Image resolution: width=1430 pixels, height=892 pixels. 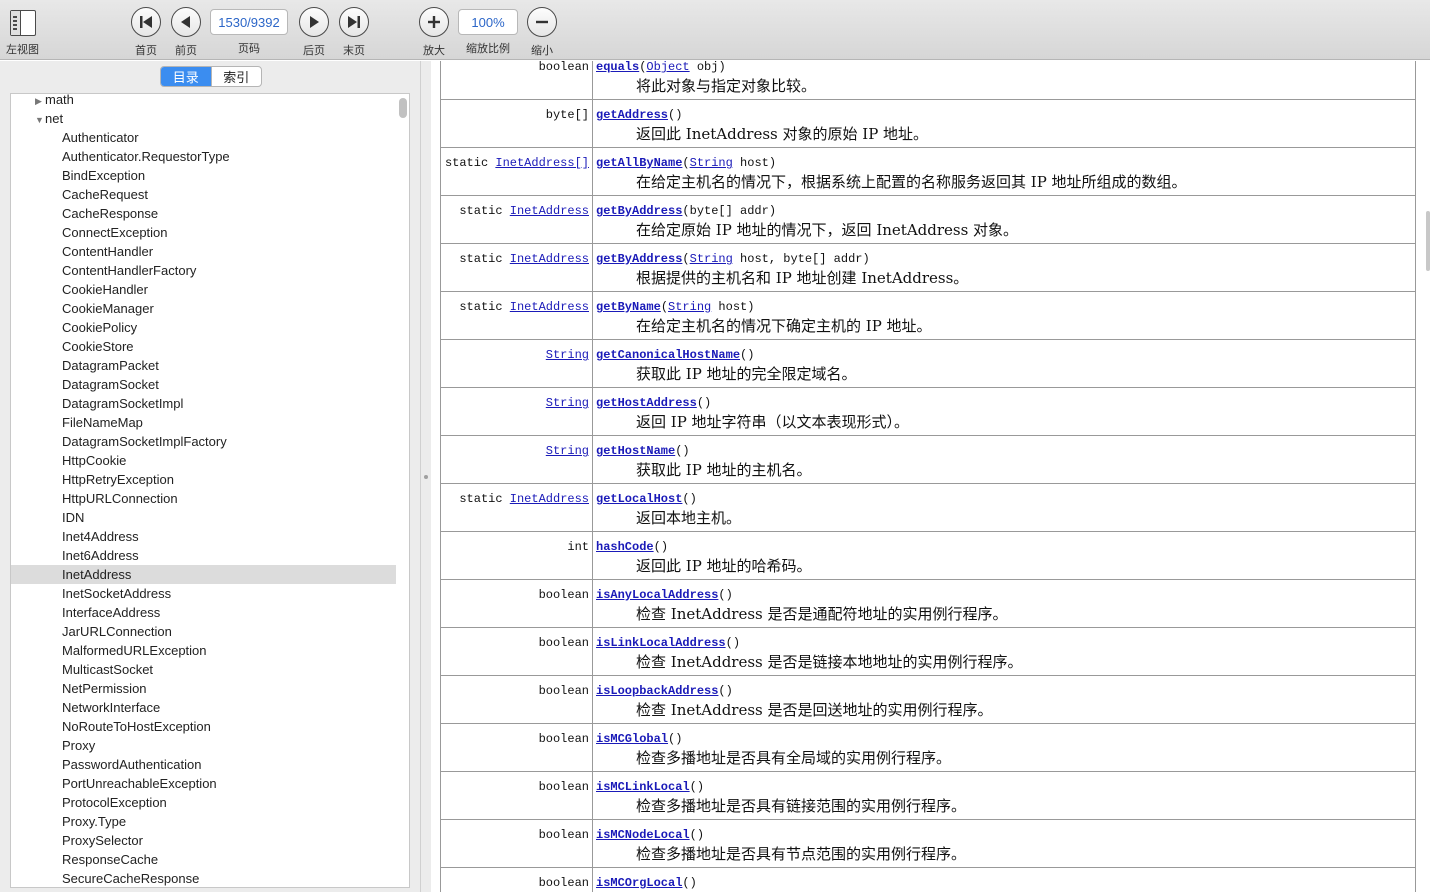 What do you see at coordinates (657, 691) in the screenshot?
I see `method-name-link: isLoopbackAddress` at bounding box center [657, 691].